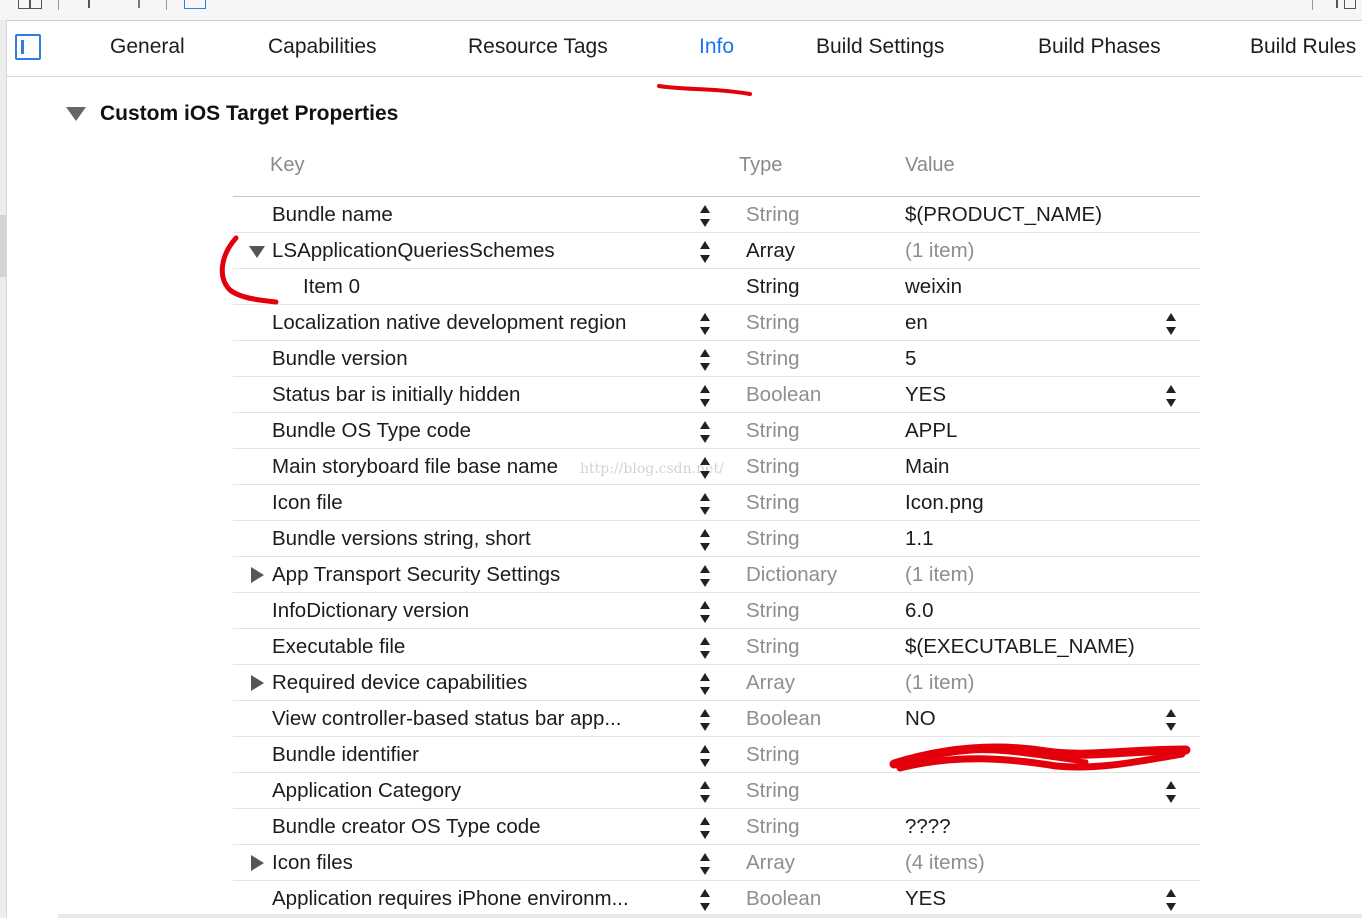  I want to click on tab-build-phases: Build Phases, so click(1099, 47).